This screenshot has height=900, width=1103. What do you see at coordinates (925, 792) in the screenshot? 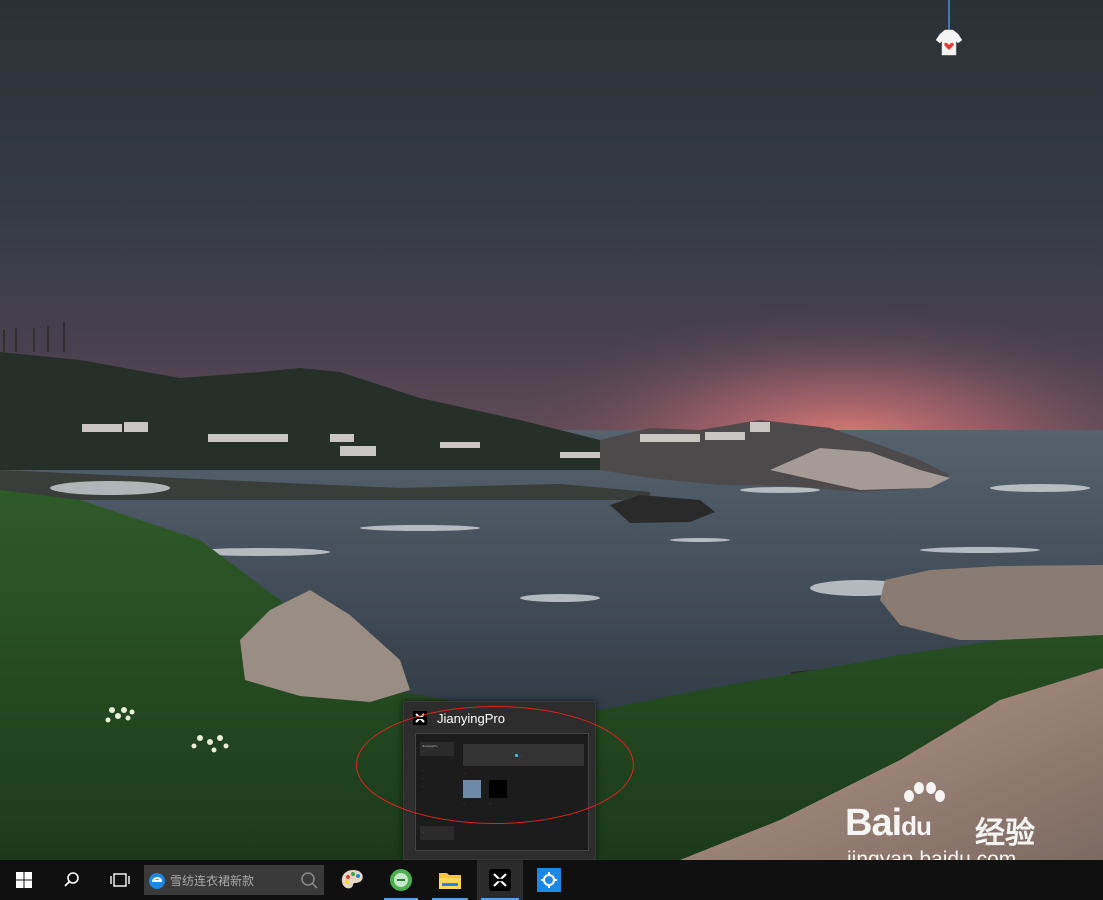
I see `baidu-paw-icon` at bounding box center [925, 792].